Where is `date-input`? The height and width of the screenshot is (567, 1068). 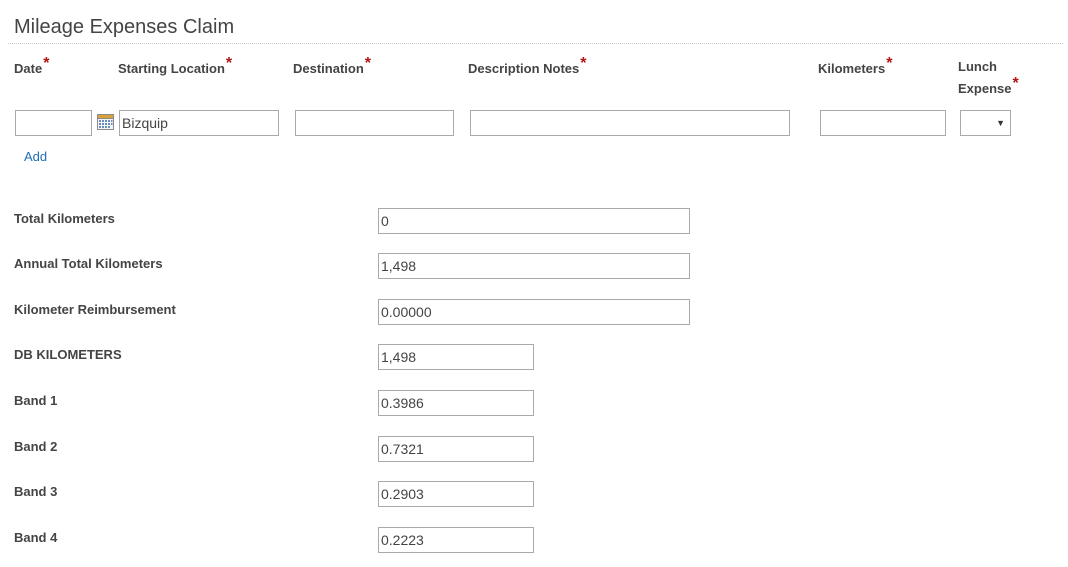
date-input is located at coordinates (53, 123).